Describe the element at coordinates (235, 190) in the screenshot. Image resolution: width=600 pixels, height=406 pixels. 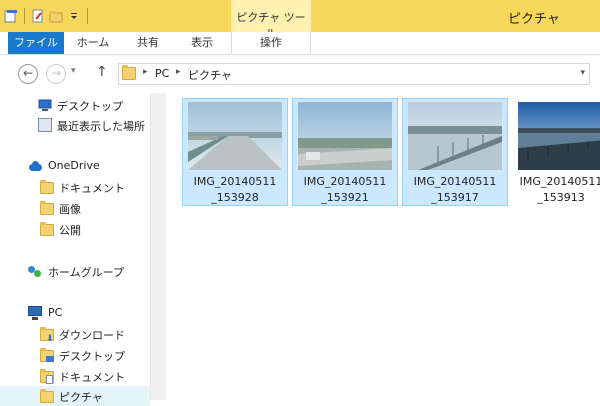
I see `file-name: IMG_20140511 _153928` at that location.